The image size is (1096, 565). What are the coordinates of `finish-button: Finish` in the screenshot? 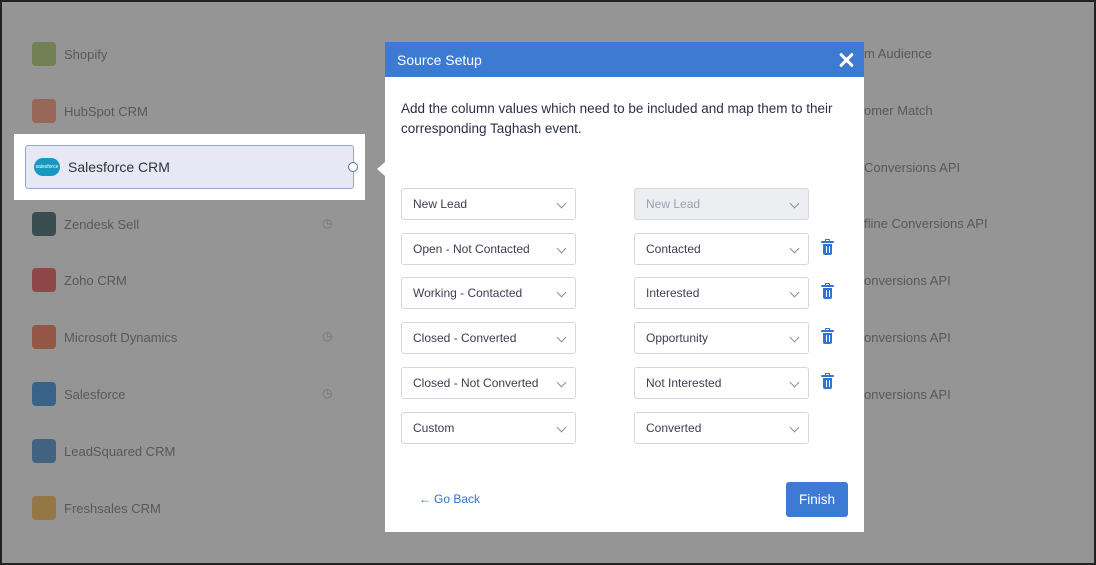 It's located at (817, 499).